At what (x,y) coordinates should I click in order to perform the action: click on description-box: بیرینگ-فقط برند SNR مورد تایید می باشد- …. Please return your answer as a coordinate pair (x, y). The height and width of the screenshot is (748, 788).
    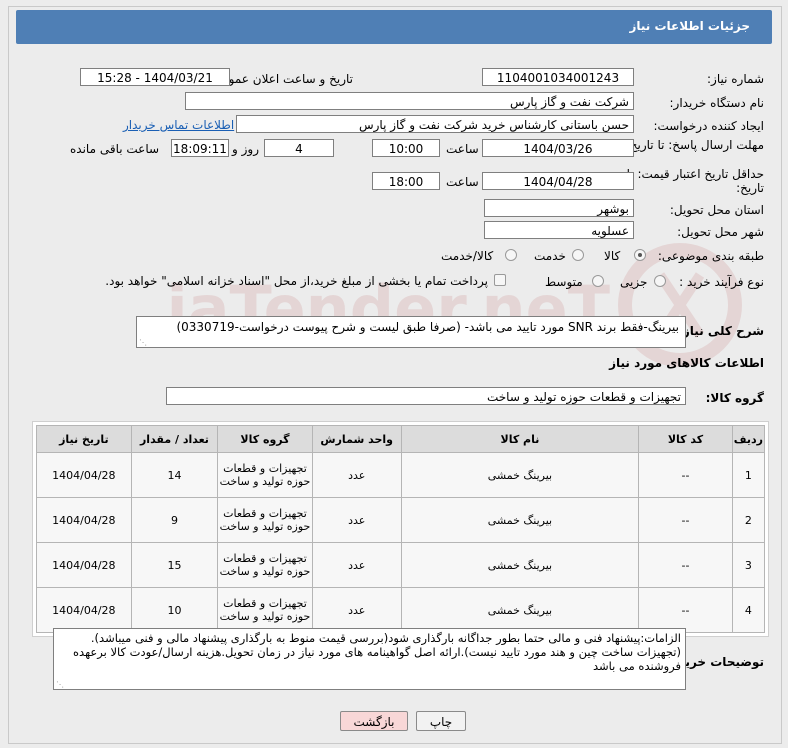
    Looking at the image, I should click on (411, 332).